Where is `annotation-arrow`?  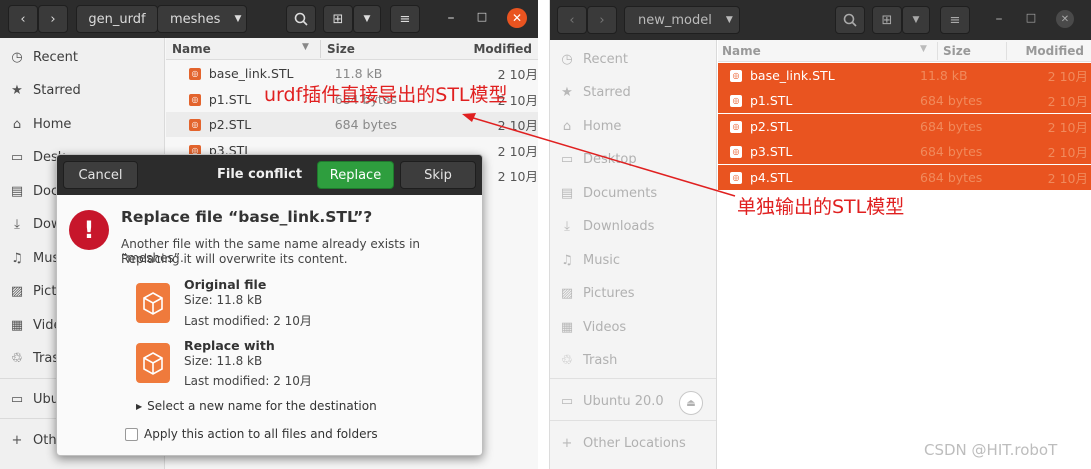
annotation-arrow is located at coordinates (599, 155).